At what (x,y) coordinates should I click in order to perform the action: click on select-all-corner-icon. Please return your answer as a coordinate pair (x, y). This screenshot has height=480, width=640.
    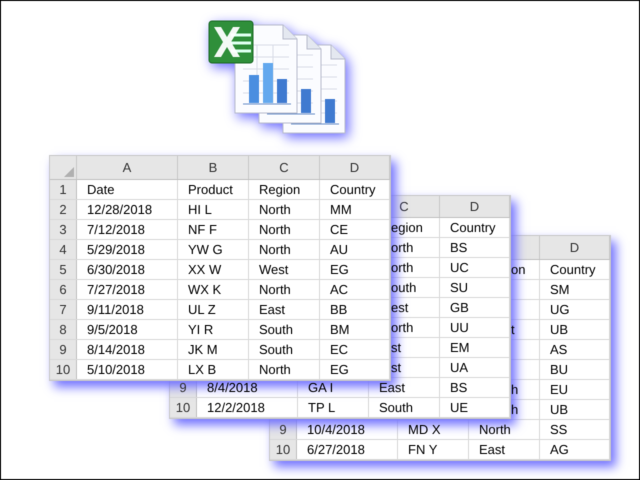
    Looking at the image, I should click on (69, 172).